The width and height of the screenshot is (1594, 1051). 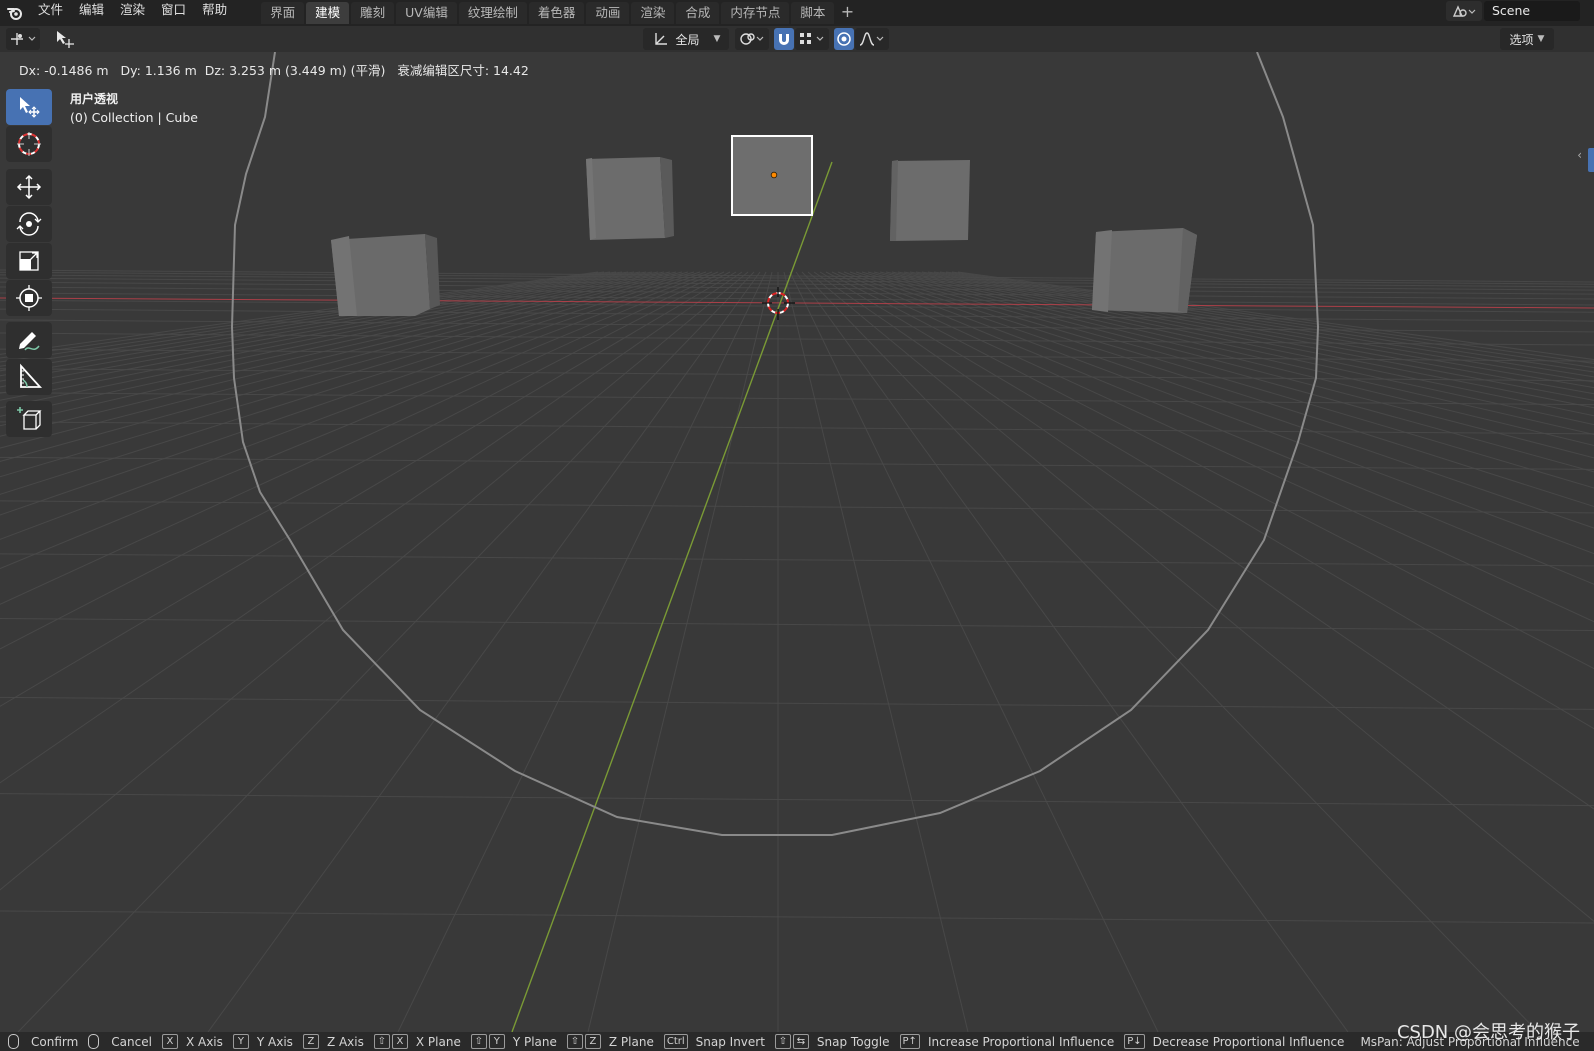 I want to click on selected-cube-object, so click(x=772, y=175).